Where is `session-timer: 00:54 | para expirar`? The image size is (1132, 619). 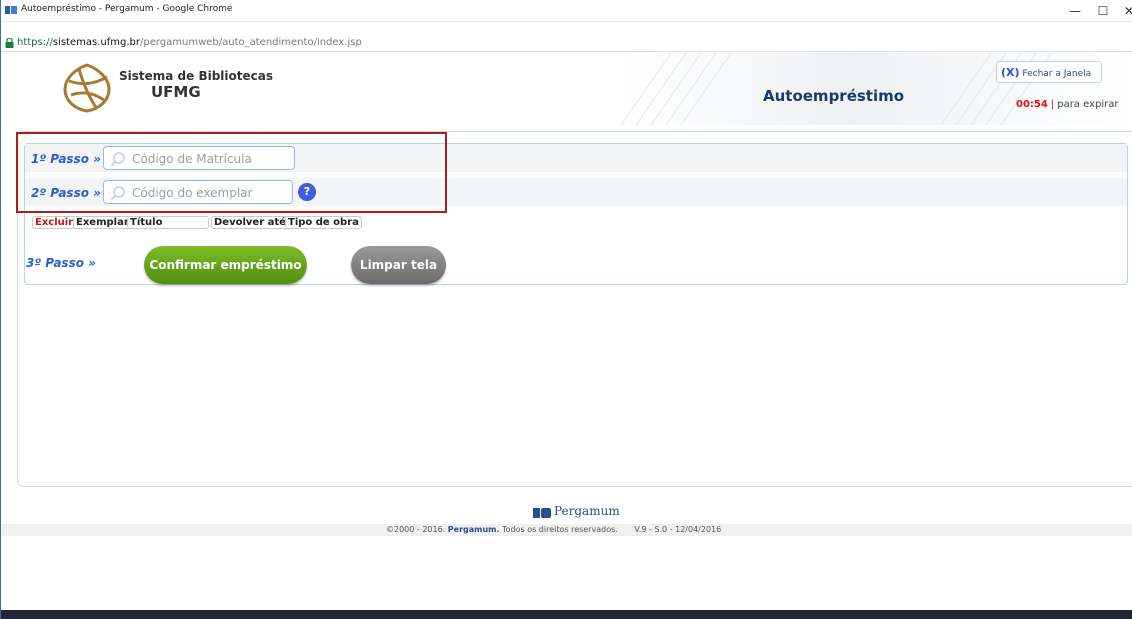 session-timer: 00:54 | para expirar is located at coordinates (1067, 104).